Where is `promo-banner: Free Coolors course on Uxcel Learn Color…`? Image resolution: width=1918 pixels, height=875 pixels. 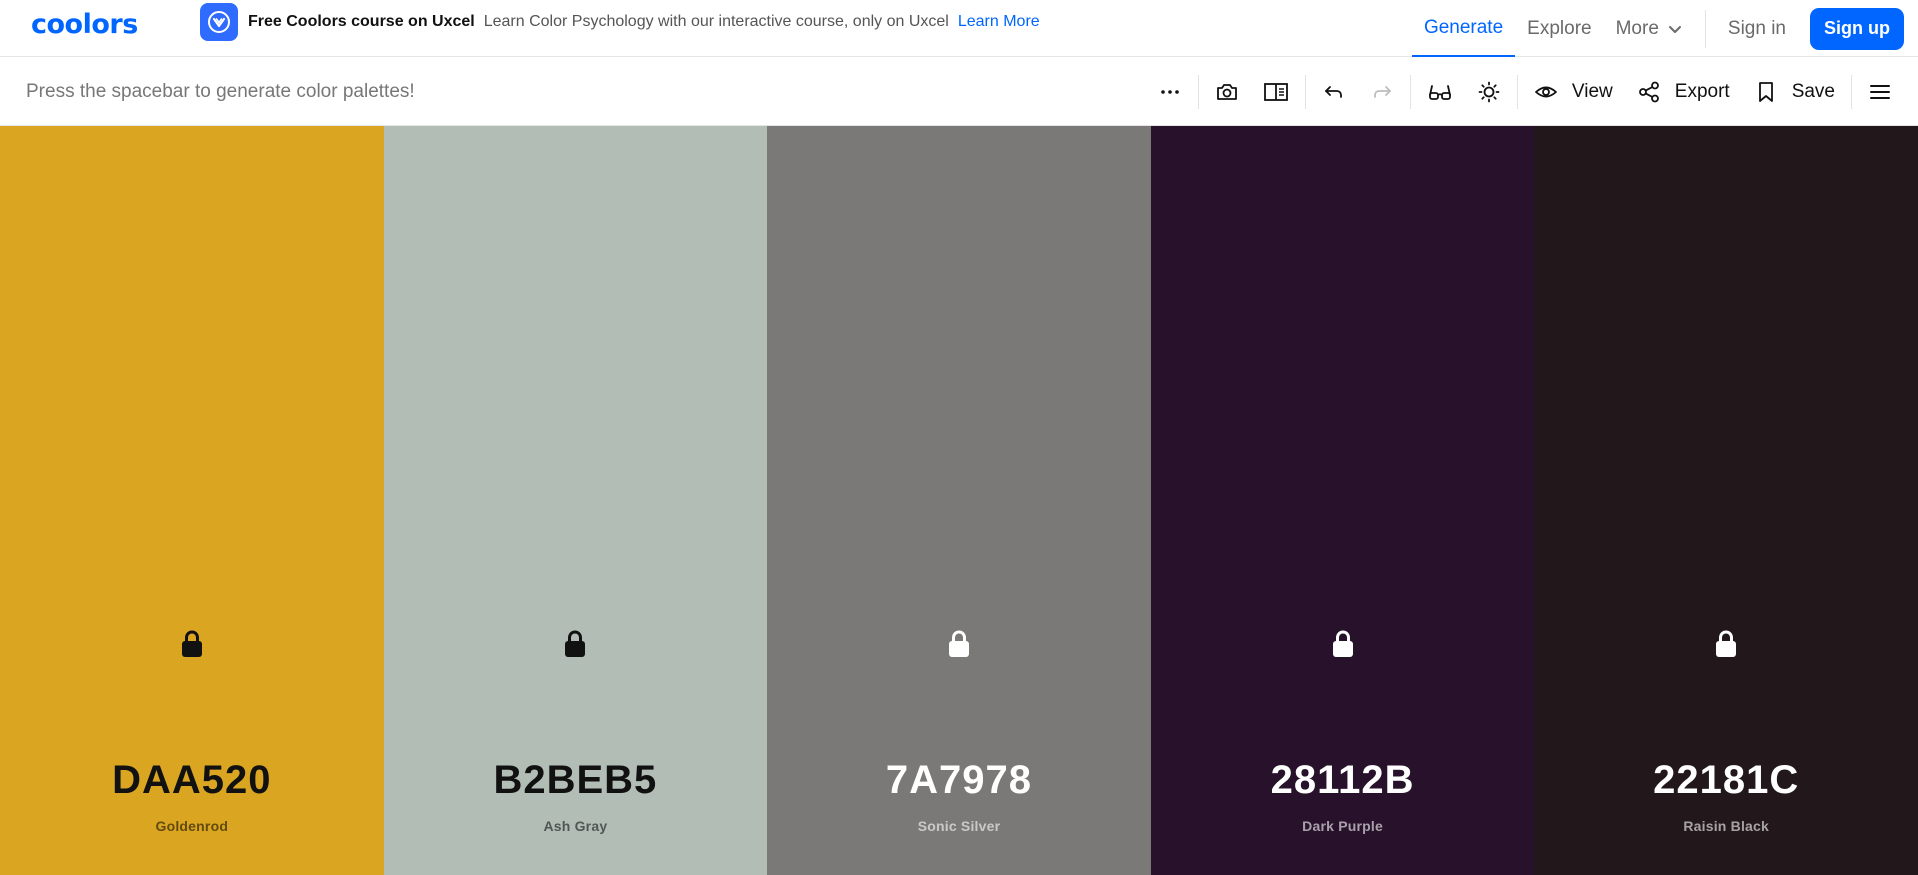
promo-banner: Free Coolors course on Uxcel Learn Color… is located at coordinates (620, 22).